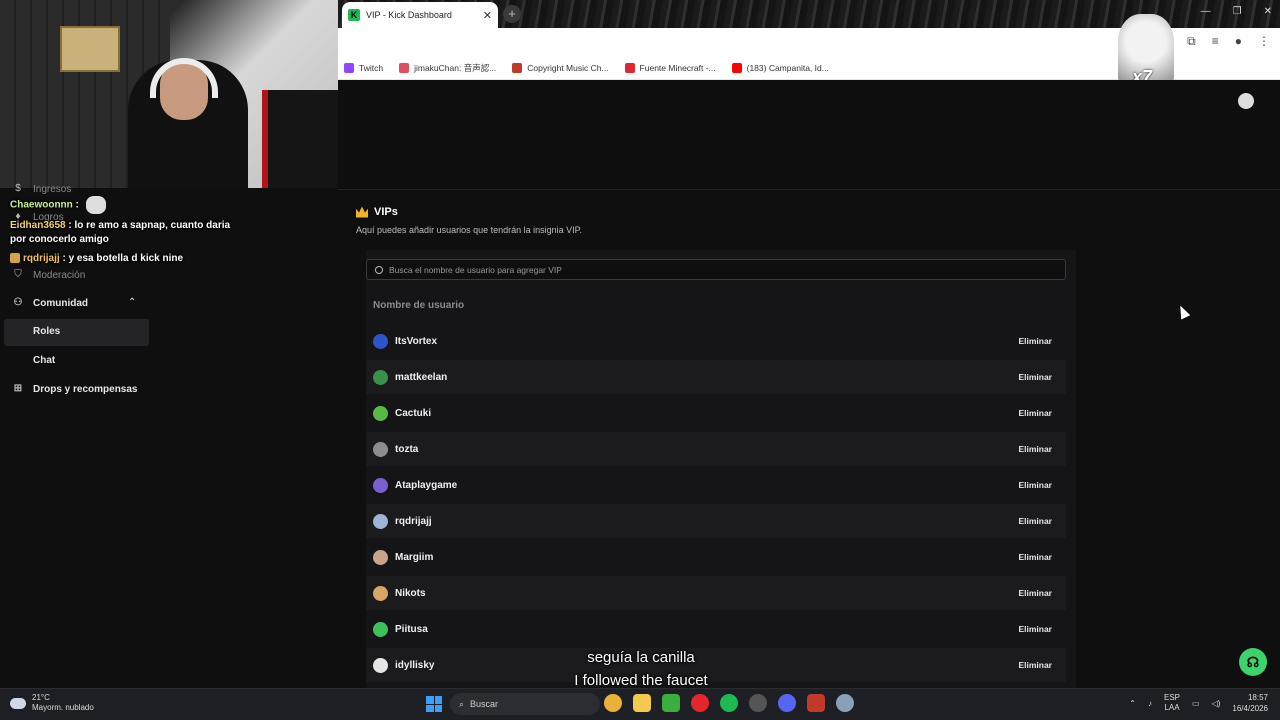 This screenshot has width=1280, height=720. What do you see at coordinates (1250, 703) in the screenshot?
I see `clock: 18:57 16/4/2026` at bounding box center [1250, 703].